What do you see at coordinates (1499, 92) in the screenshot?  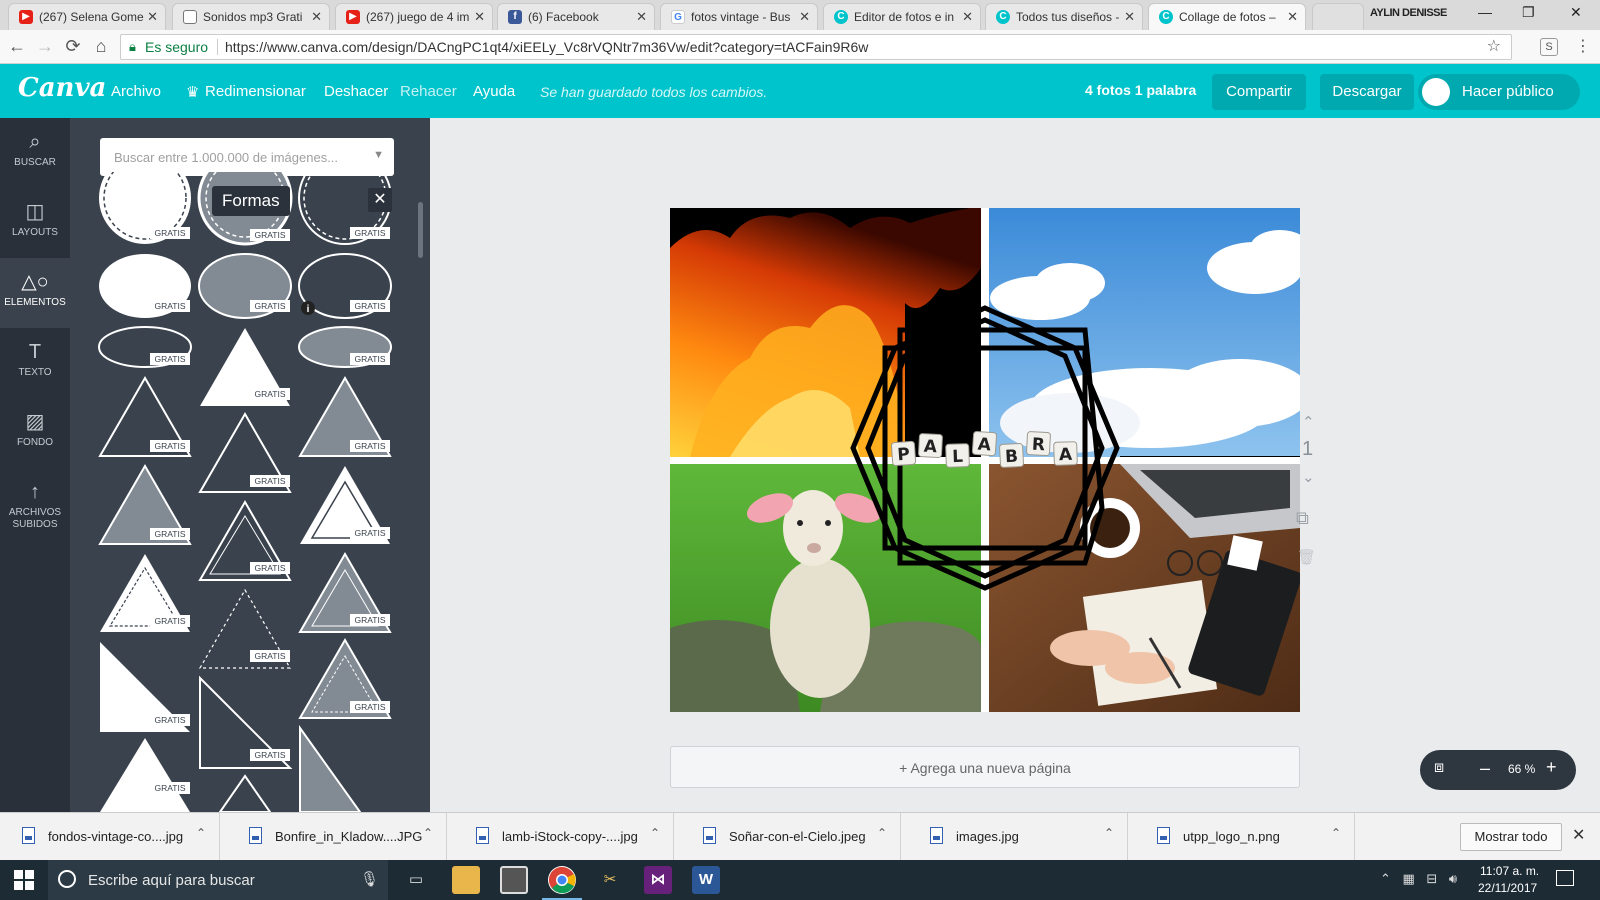 I see `make-public-toggle: Hacer público` at bounding box center [1499, 92].